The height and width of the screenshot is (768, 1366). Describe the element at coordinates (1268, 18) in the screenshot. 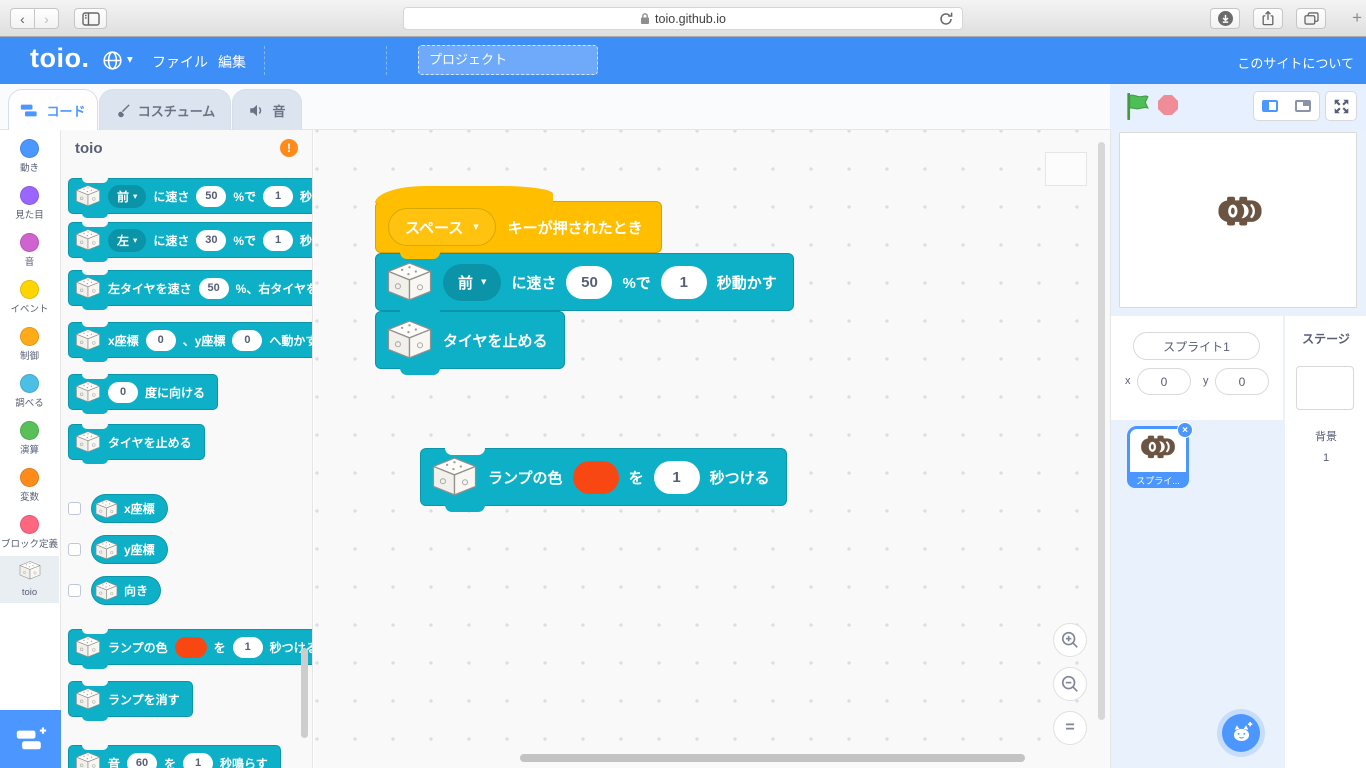

I see `share-button` at that location.